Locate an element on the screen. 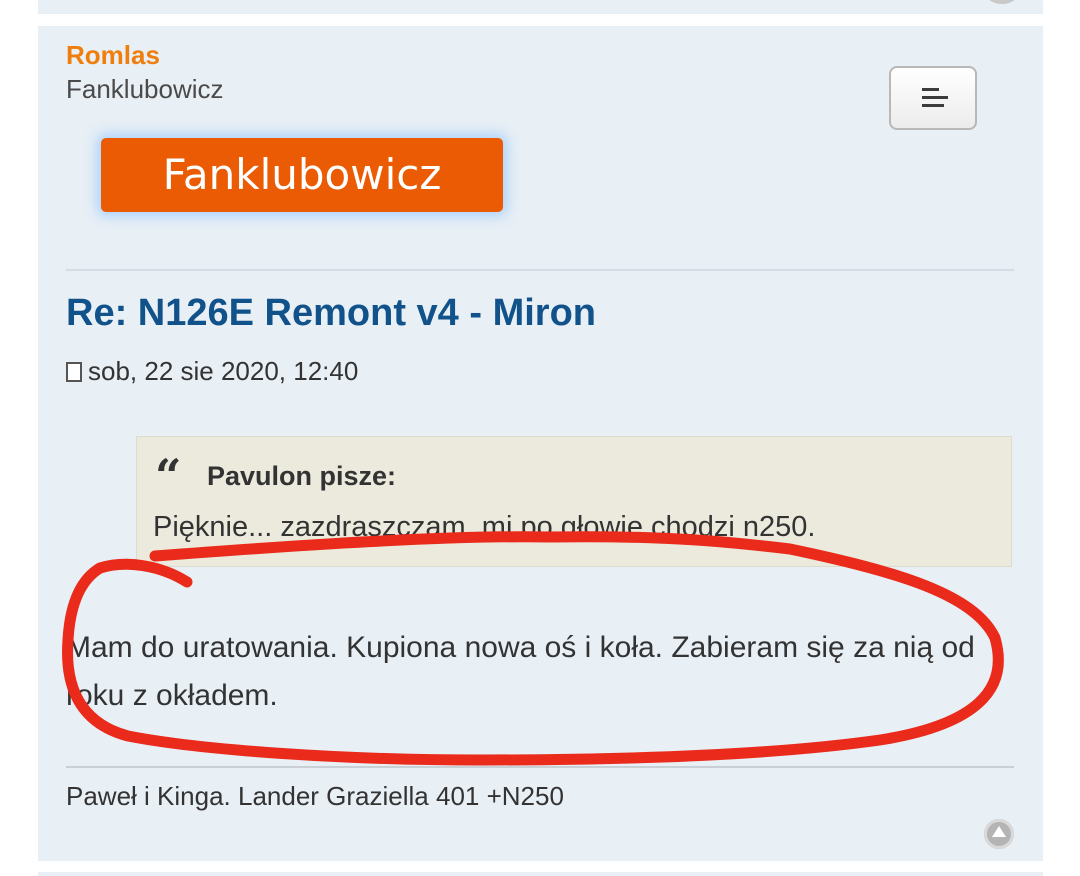  hamburger-menu-icon is located at coordinates (930, 89).